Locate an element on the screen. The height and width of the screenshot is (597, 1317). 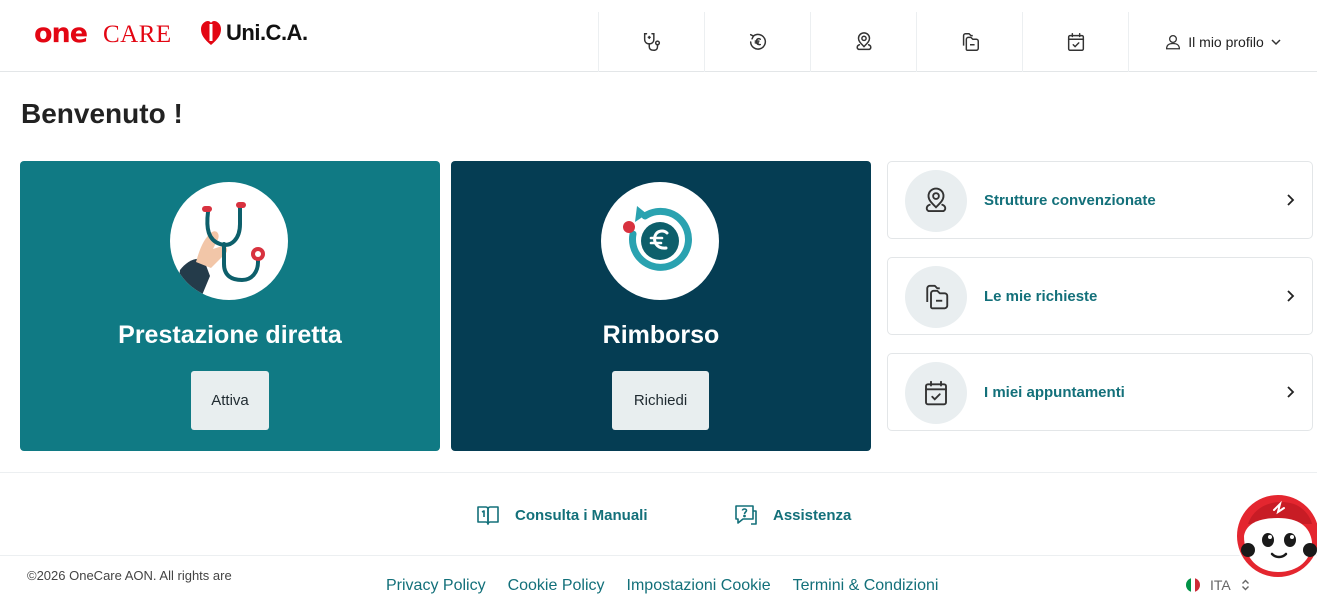
assistenza-link: Assistenza is located at coordinates (792, 515).